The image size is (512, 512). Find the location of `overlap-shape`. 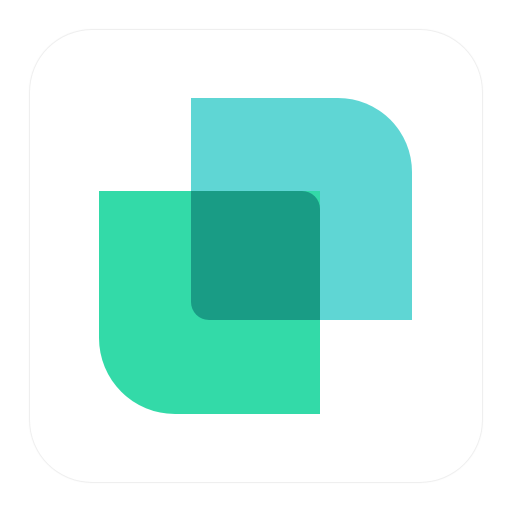

overlap-shape is located at coordinates (255, 255).